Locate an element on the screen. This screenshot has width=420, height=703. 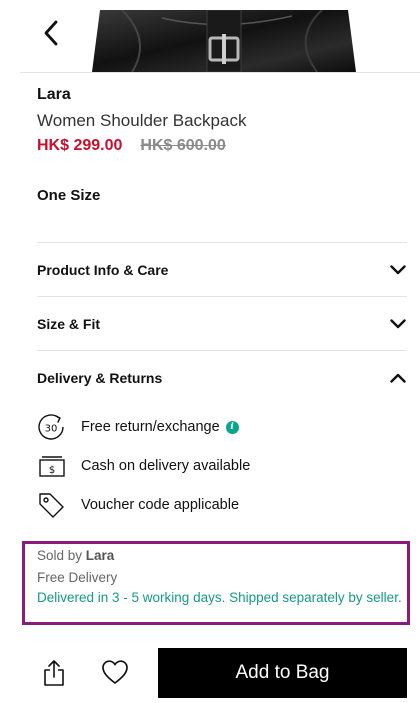
feature-voucher: Voucher code applicable is located at coordinates (138, 505).